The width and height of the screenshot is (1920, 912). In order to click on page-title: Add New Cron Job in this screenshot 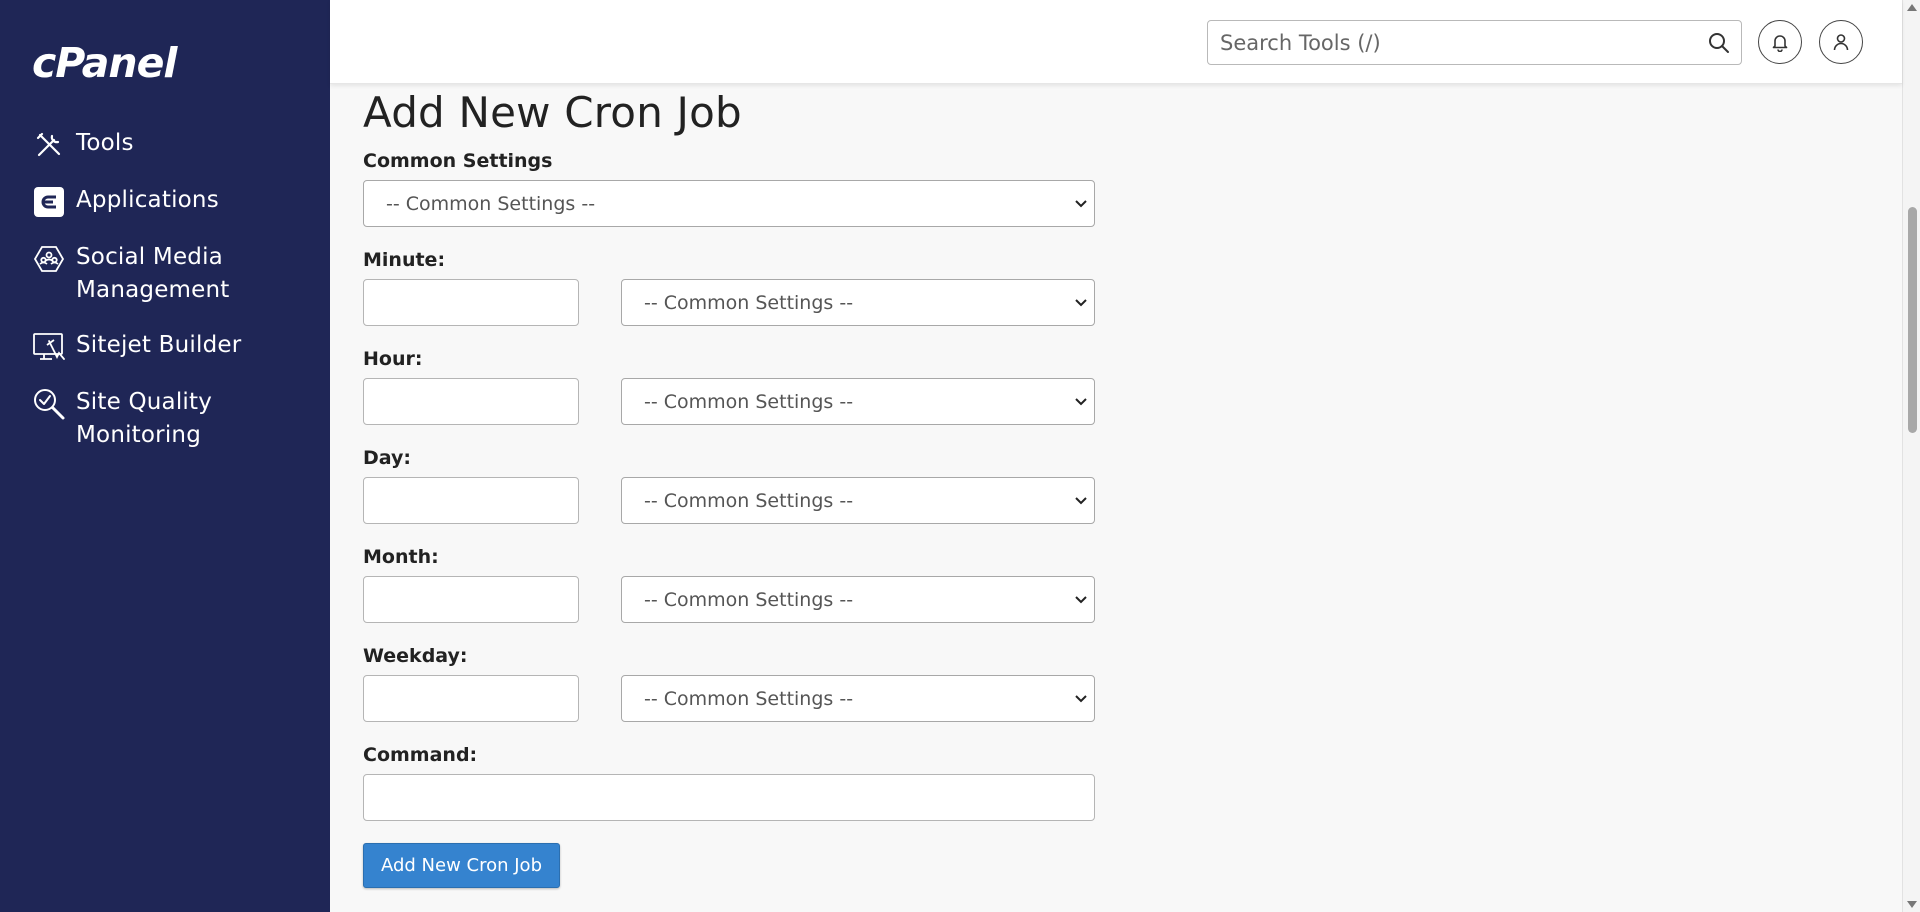, I will do `click(552, 112)`.